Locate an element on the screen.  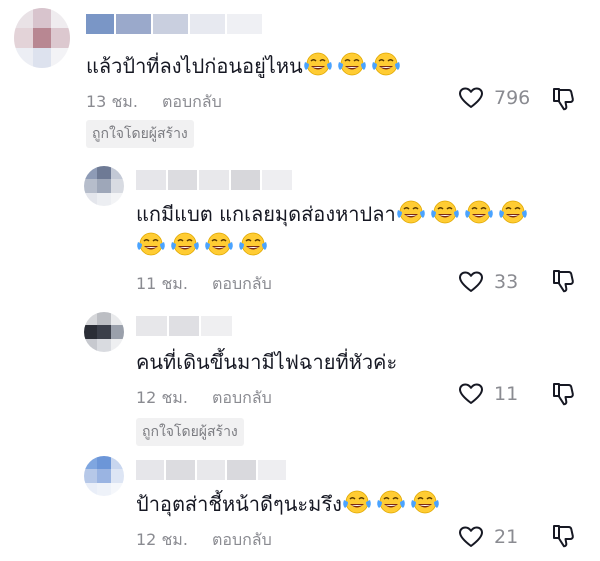
like-count: 21 is located at coordinates (506, 537).